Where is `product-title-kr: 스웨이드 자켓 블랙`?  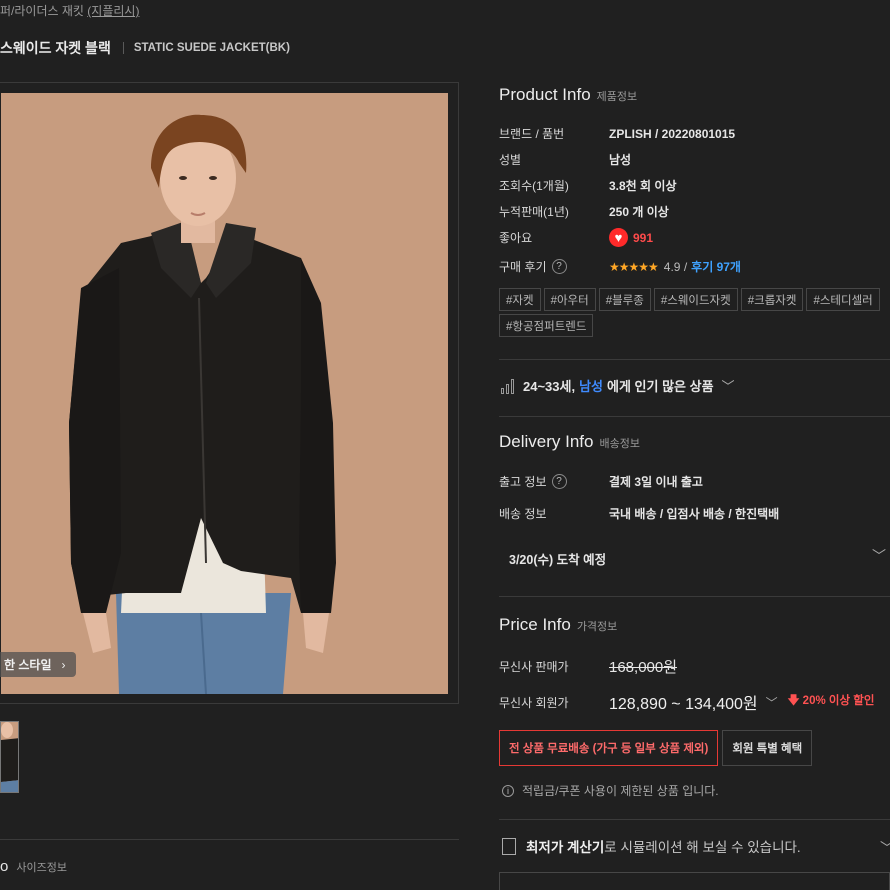
product-title-kr: 스웨이드 자켓 블랙 is located at coordinates (55, 48).